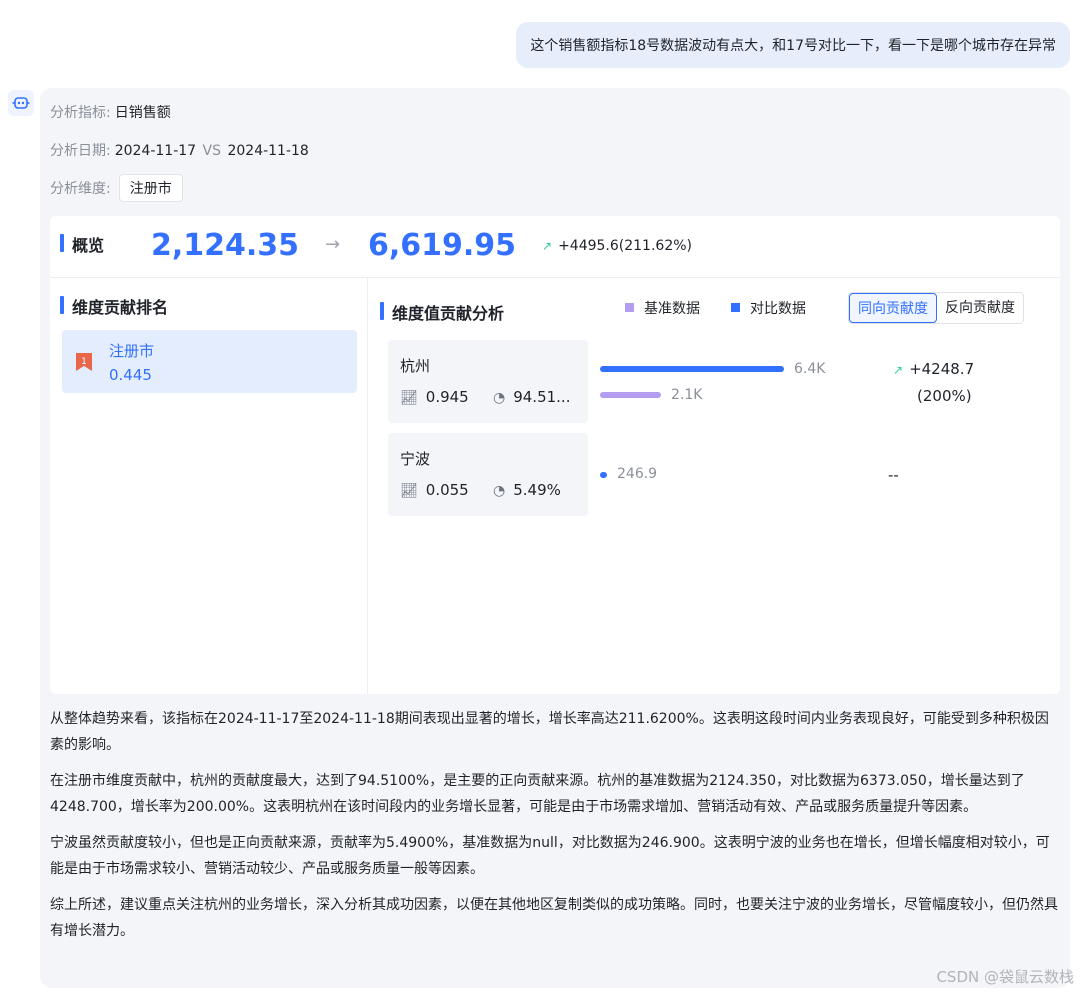 This screenshot has height=993, width=1080. What do you see at coordinates (629, 307) in the screenshot?
I see `legend-base-swatch` at bounding box center [629, 307].